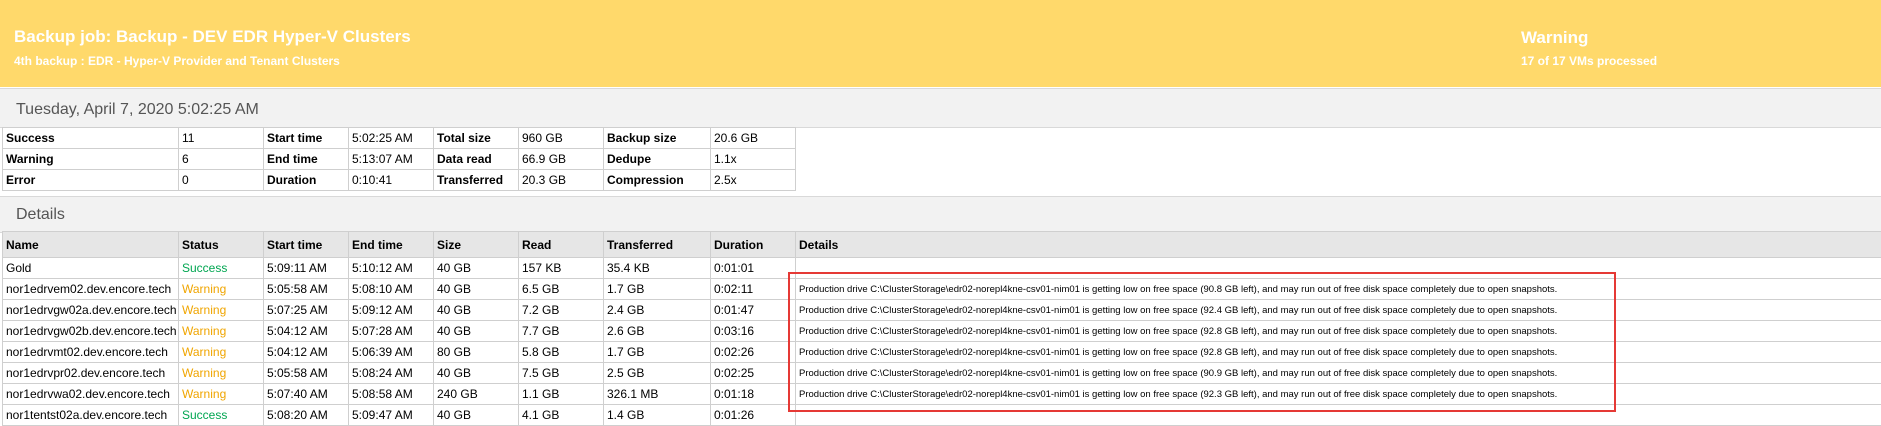 This screenshot has width=1881, height=426. Describe the element at coordinates (561, 310) in the screenshot. I see `vm-read: 7.2 GB` at that location.